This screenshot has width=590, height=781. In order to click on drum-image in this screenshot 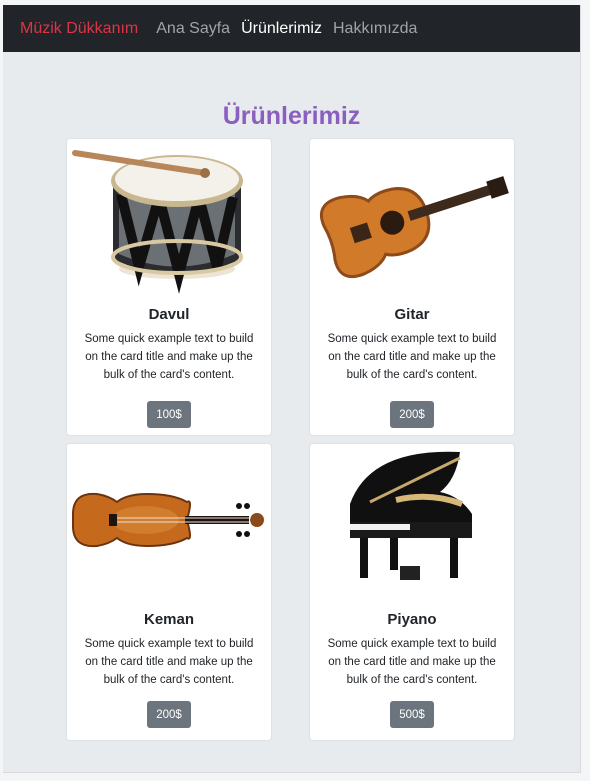, I will do `click(157, 222)`.